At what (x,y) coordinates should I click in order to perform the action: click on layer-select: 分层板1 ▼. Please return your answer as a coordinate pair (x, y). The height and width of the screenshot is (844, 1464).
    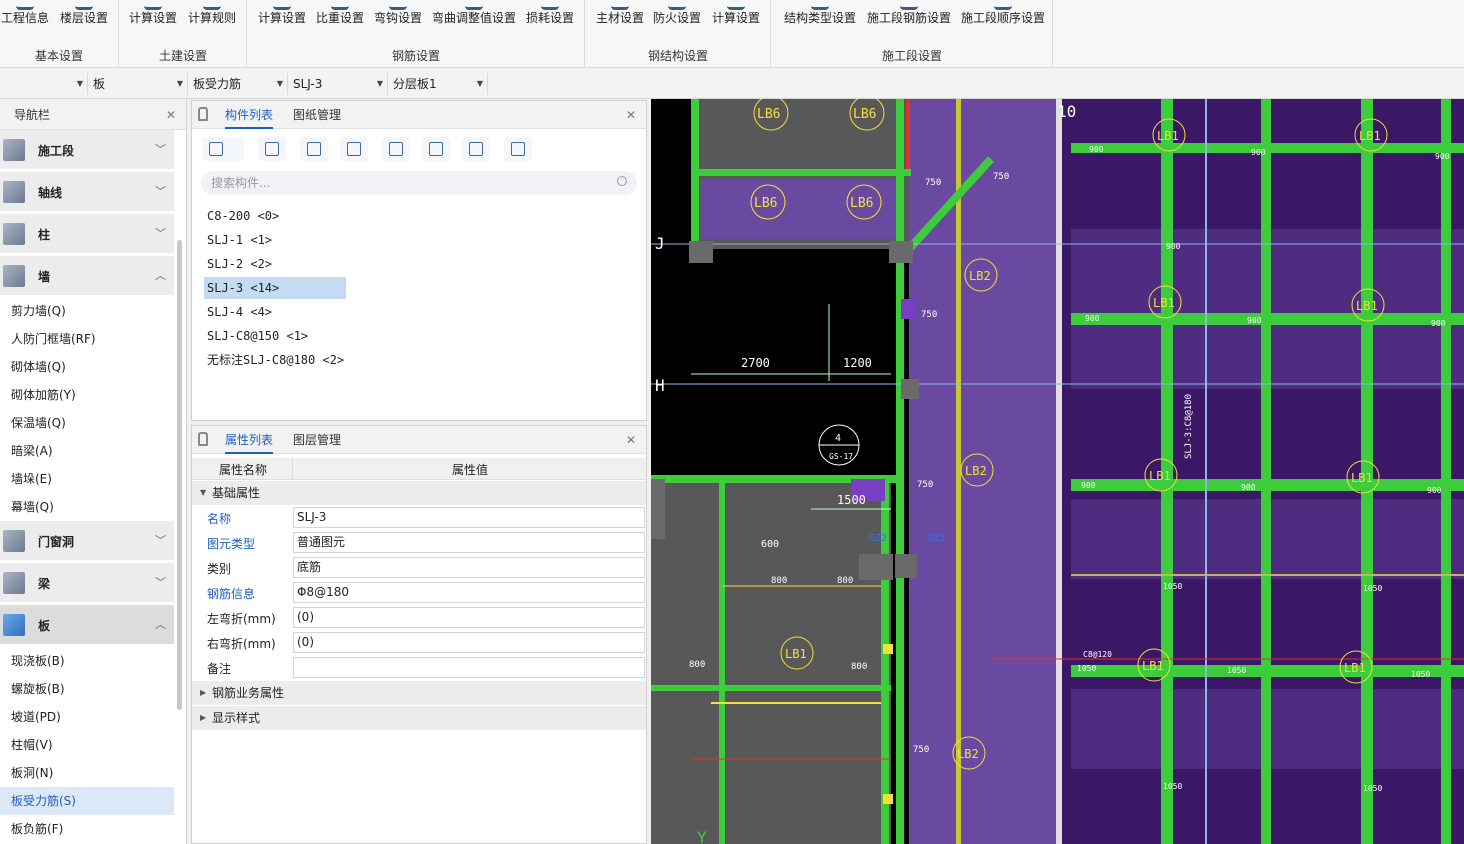
    Looking at the image, I should click on (438, 84).